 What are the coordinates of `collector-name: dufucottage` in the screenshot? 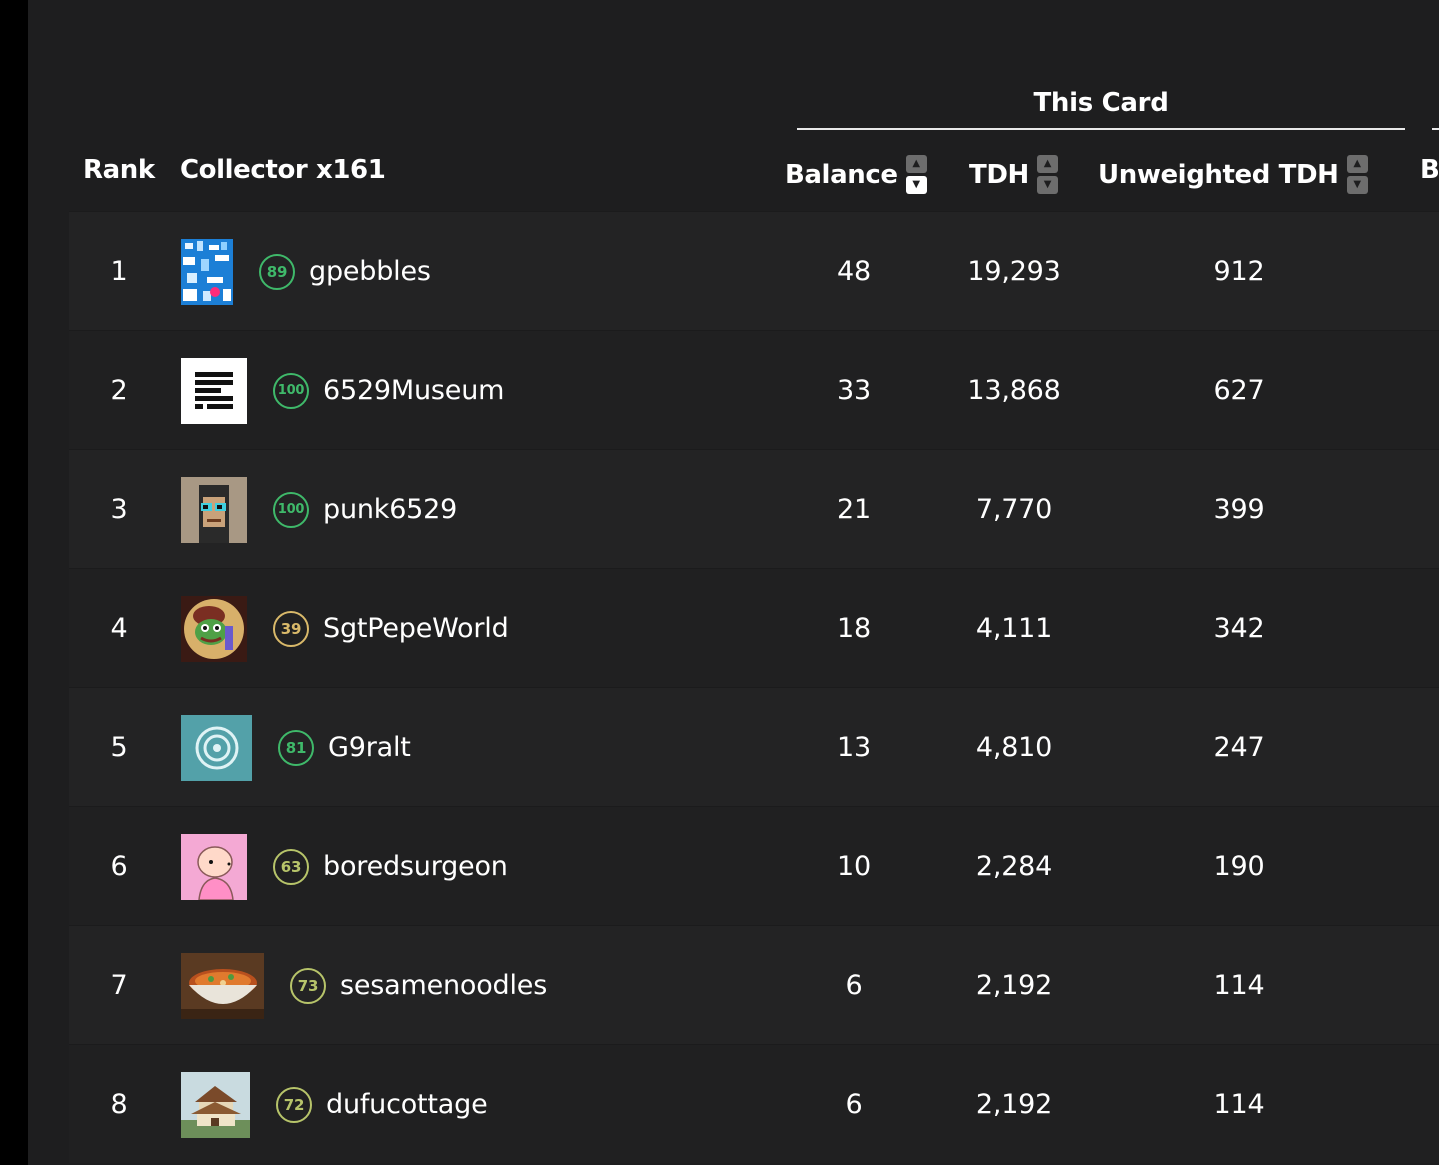 It's located at (407, 1104).